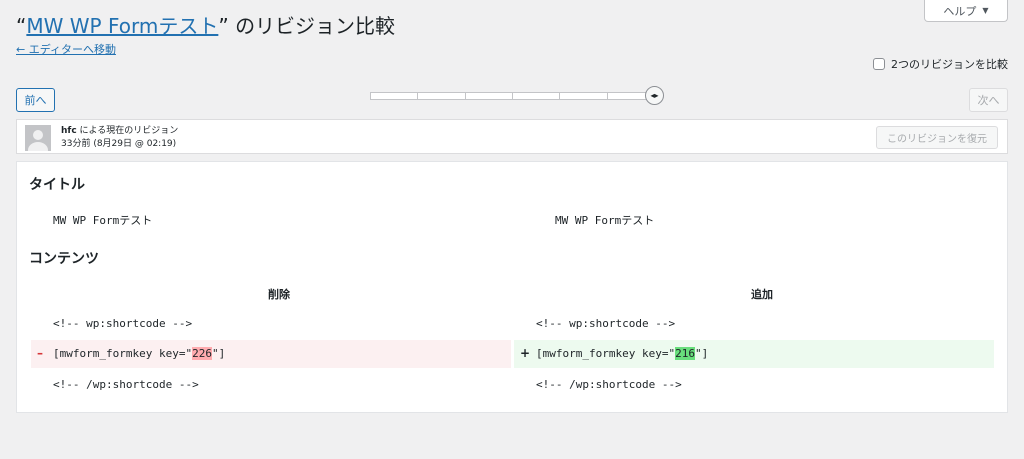 The width and height of the screenshot is (1024, 459). I want to click on revision-info: hfc による現在のリビジョン 33分前 (8月29日 @ 02:19), so click(119, 138).